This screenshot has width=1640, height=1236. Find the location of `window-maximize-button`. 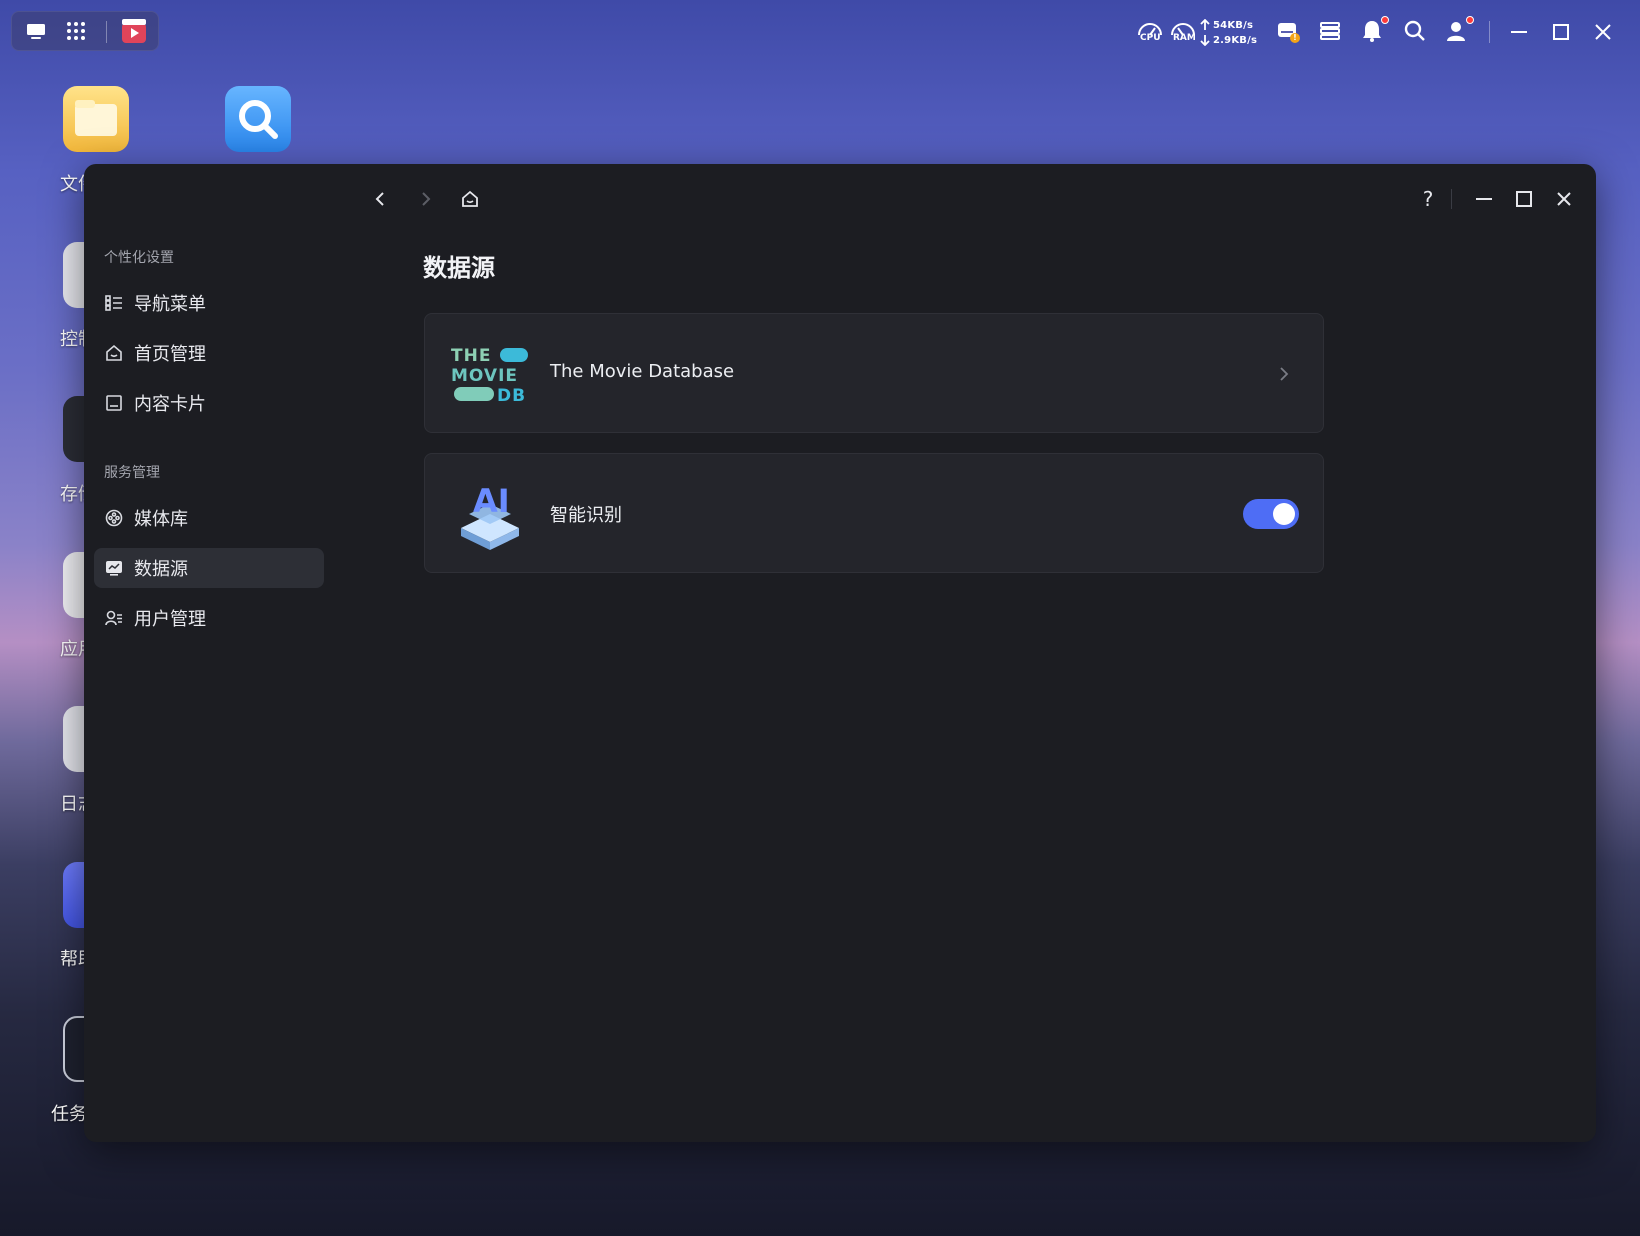

window-maximize-button is located at coordinates (1524, 199).